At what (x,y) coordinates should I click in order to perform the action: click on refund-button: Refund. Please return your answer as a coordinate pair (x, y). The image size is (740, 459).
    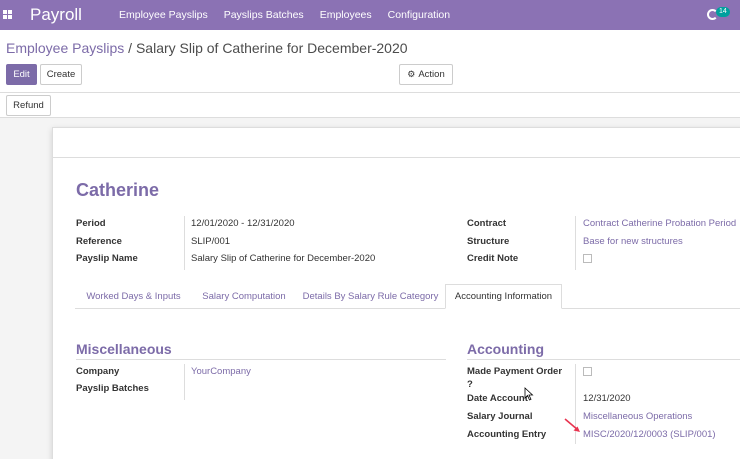
    Looking at the image, I should click on (28, 105).